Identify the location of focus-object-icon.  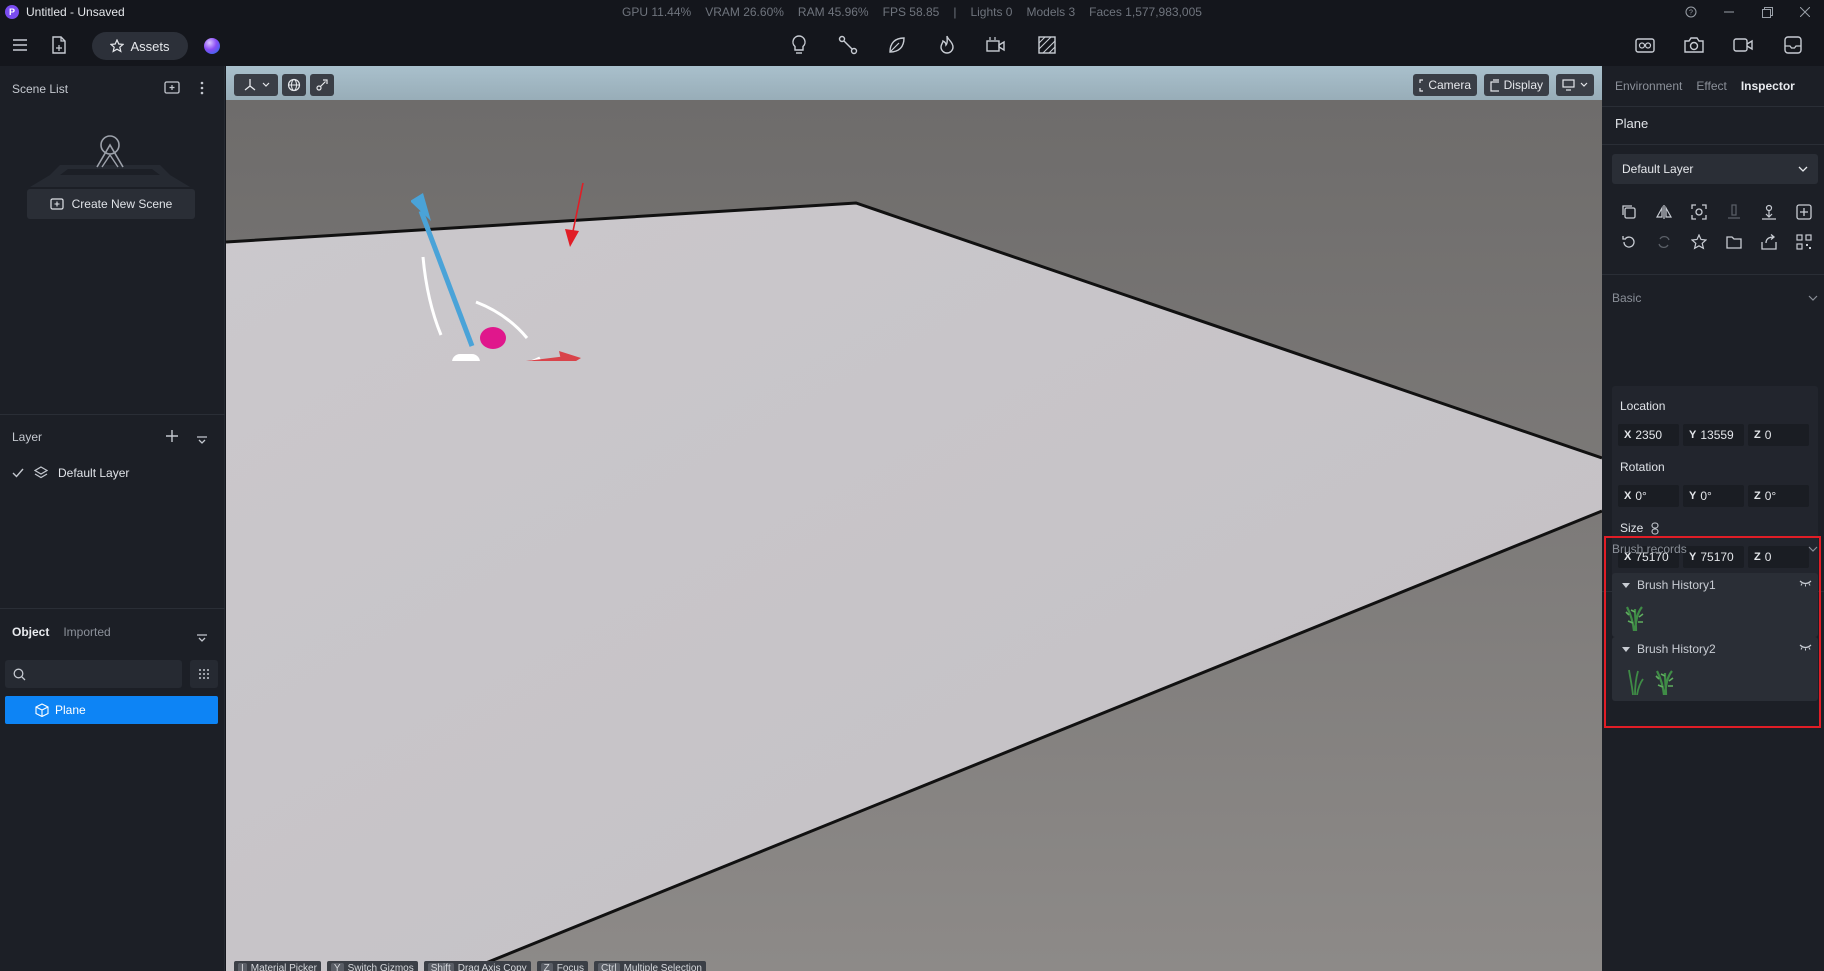
(1698, 211).